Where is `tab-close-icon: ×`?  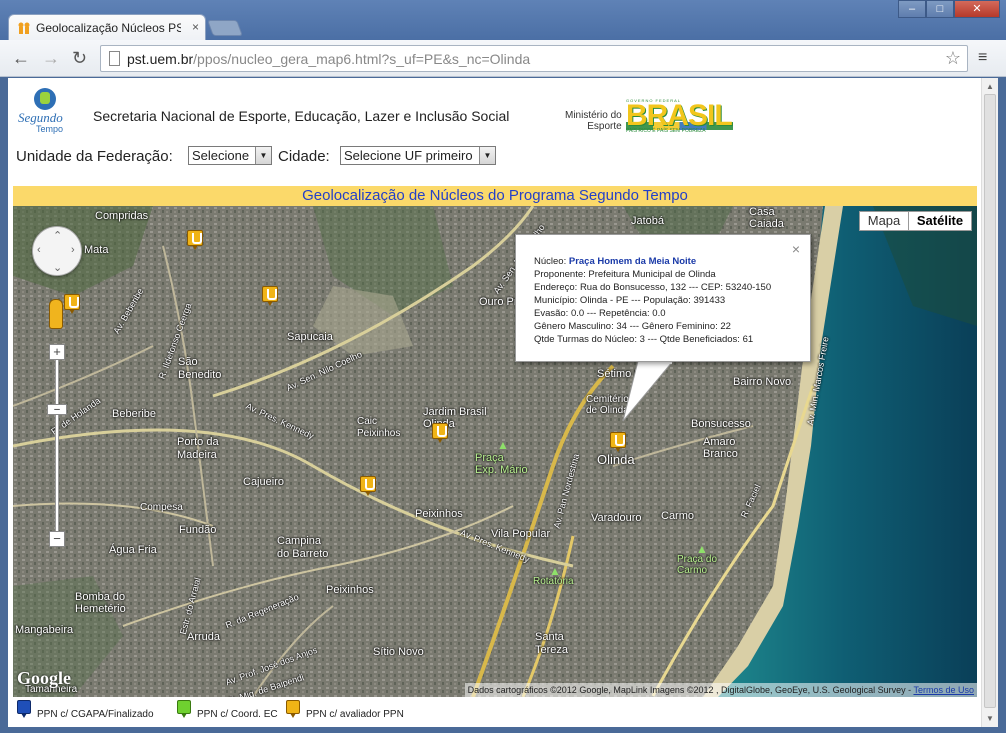 tab-close-icon: × is located at coordinates (195, 27).